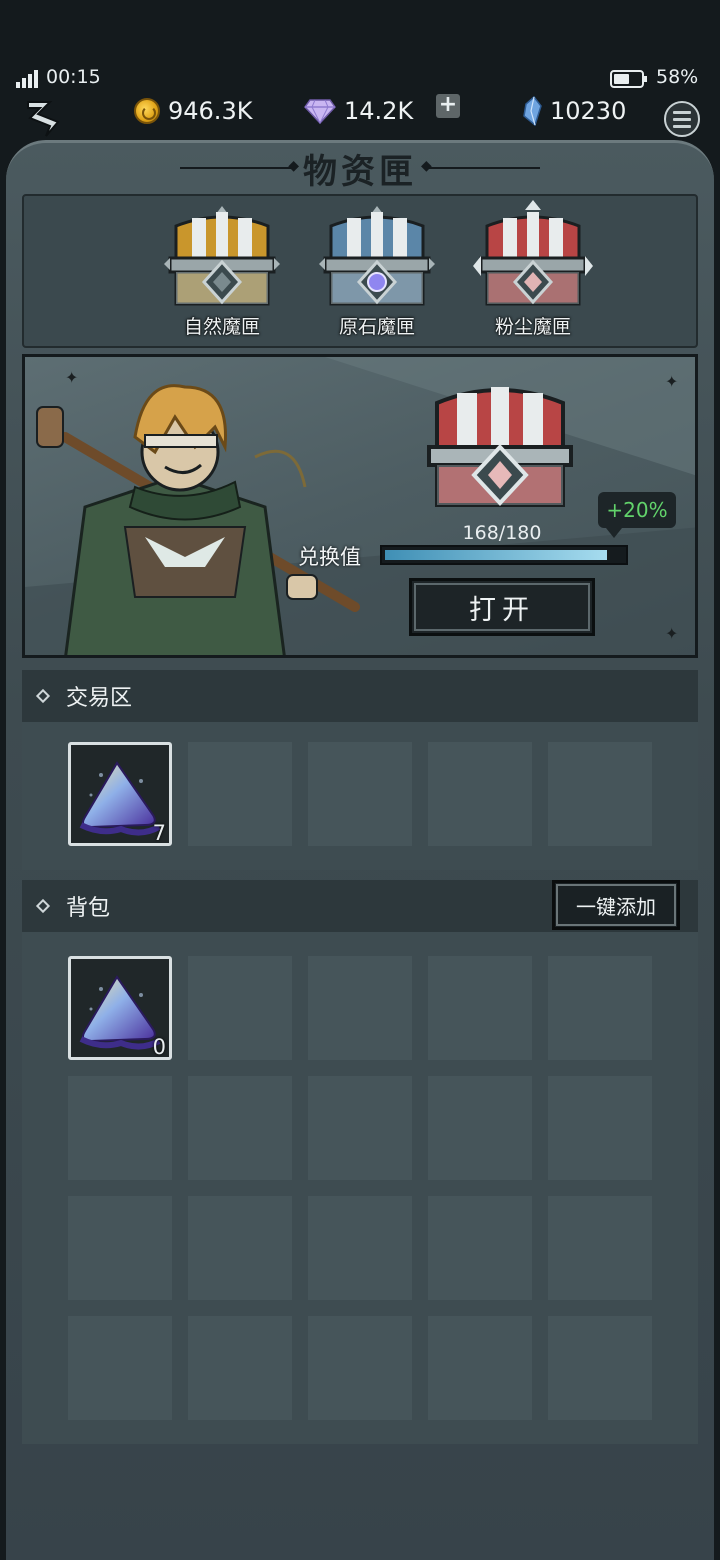 This screenshot has width=720, height=1560. I want to click on add-all-button: 一键添加, so click(616, 905).